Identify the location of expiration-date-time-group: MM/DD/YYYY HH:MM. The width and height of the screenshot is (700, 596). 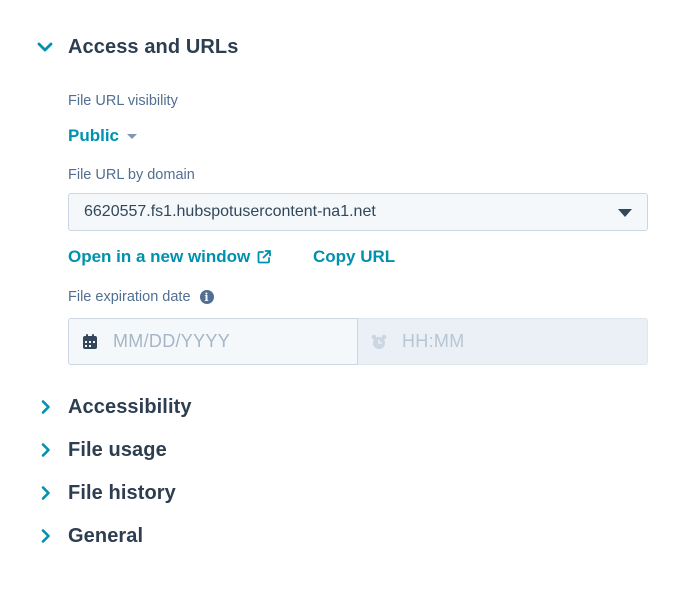
(358, 341).